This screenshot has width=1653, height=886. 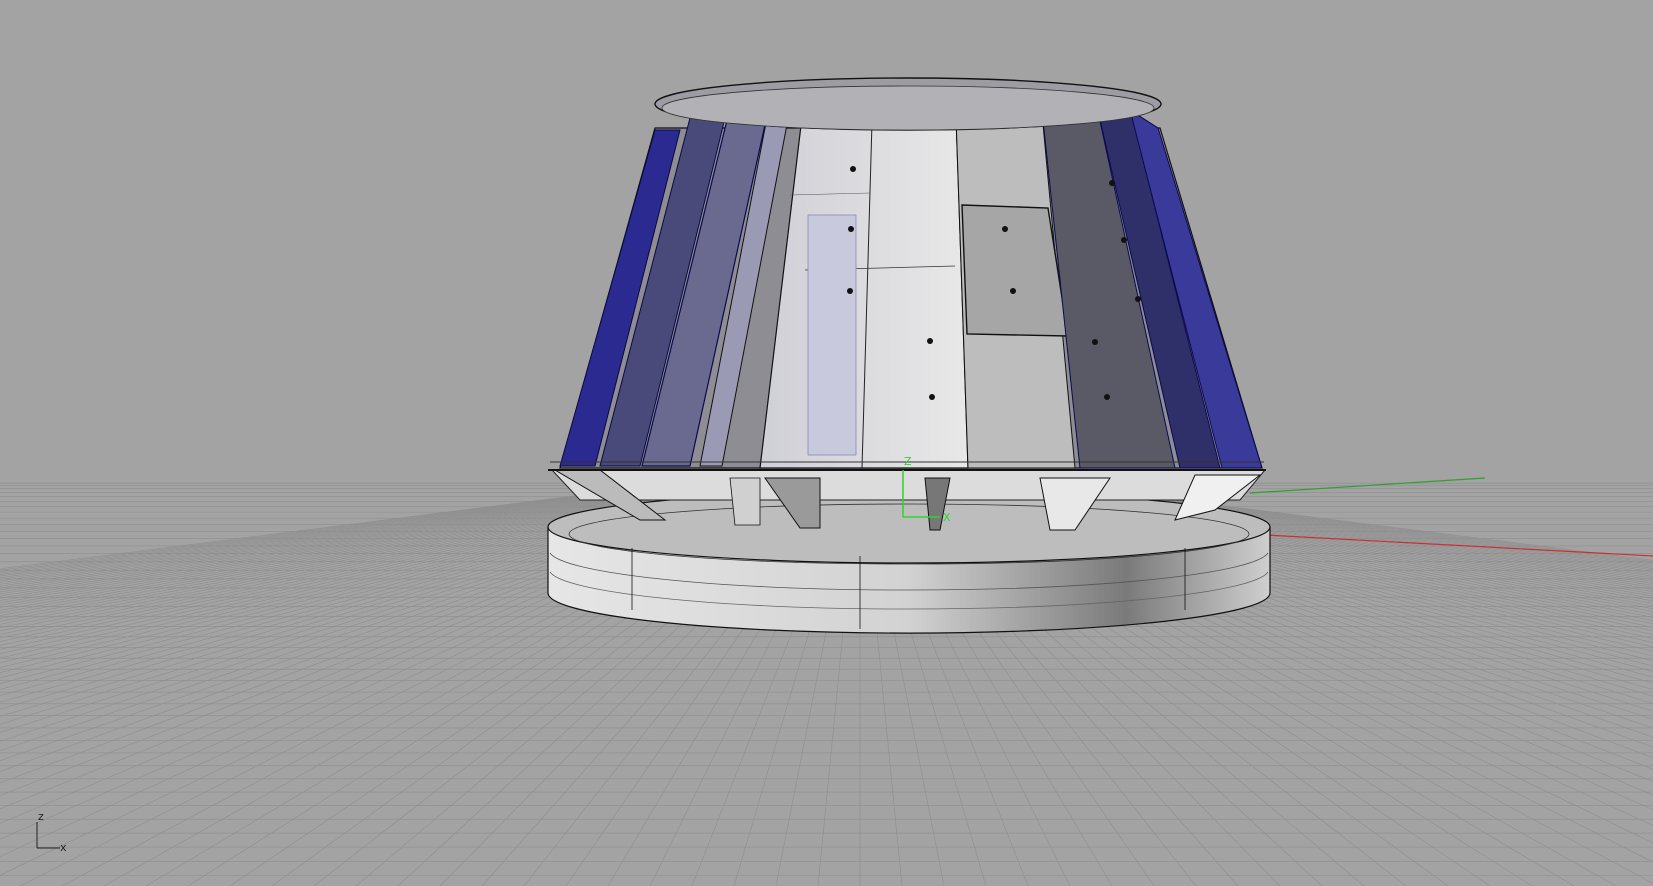 What do you see at coordinates (947, 517) in the screenshot?
I see `gumball-x-label: X` at bounding box center [947, 517].